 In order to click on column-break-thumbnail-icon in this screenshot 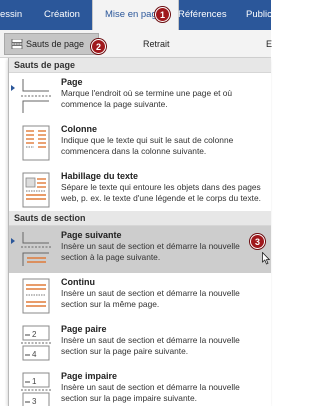, I will do `click(36, 143)`.